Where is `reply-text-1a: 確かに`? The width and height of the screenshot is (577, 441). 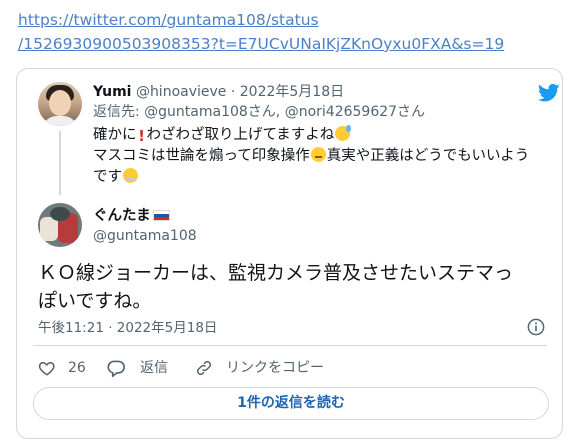
reply-text-1a: 確かに is located at coordinates (115, 135).